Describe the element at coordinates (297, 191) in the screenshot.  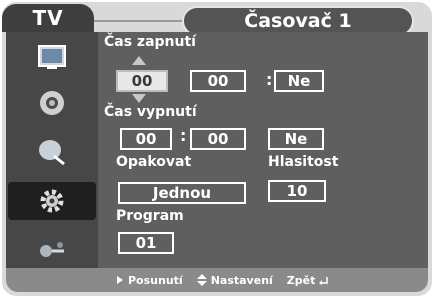
I see `volume-field: 10` at that location.